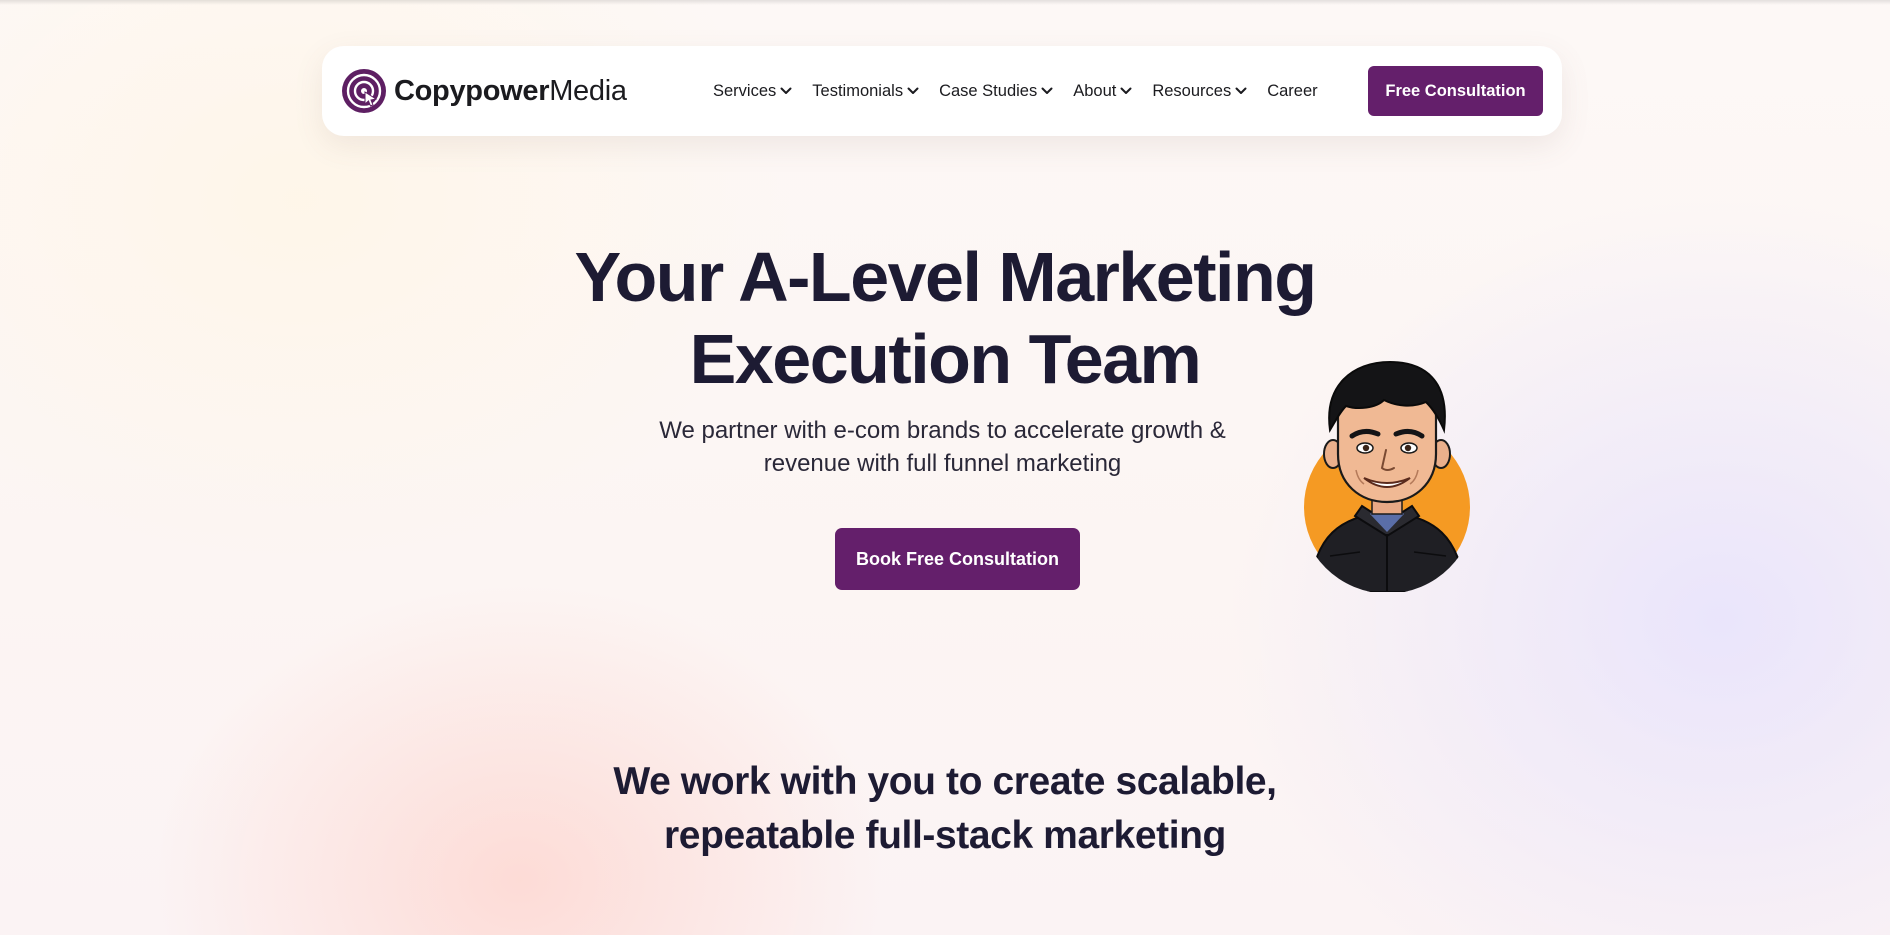 The height and width of the screenshot is (935, 1890). I want to click on nav-item-case-studies: Case Studies, so click(996, 91).